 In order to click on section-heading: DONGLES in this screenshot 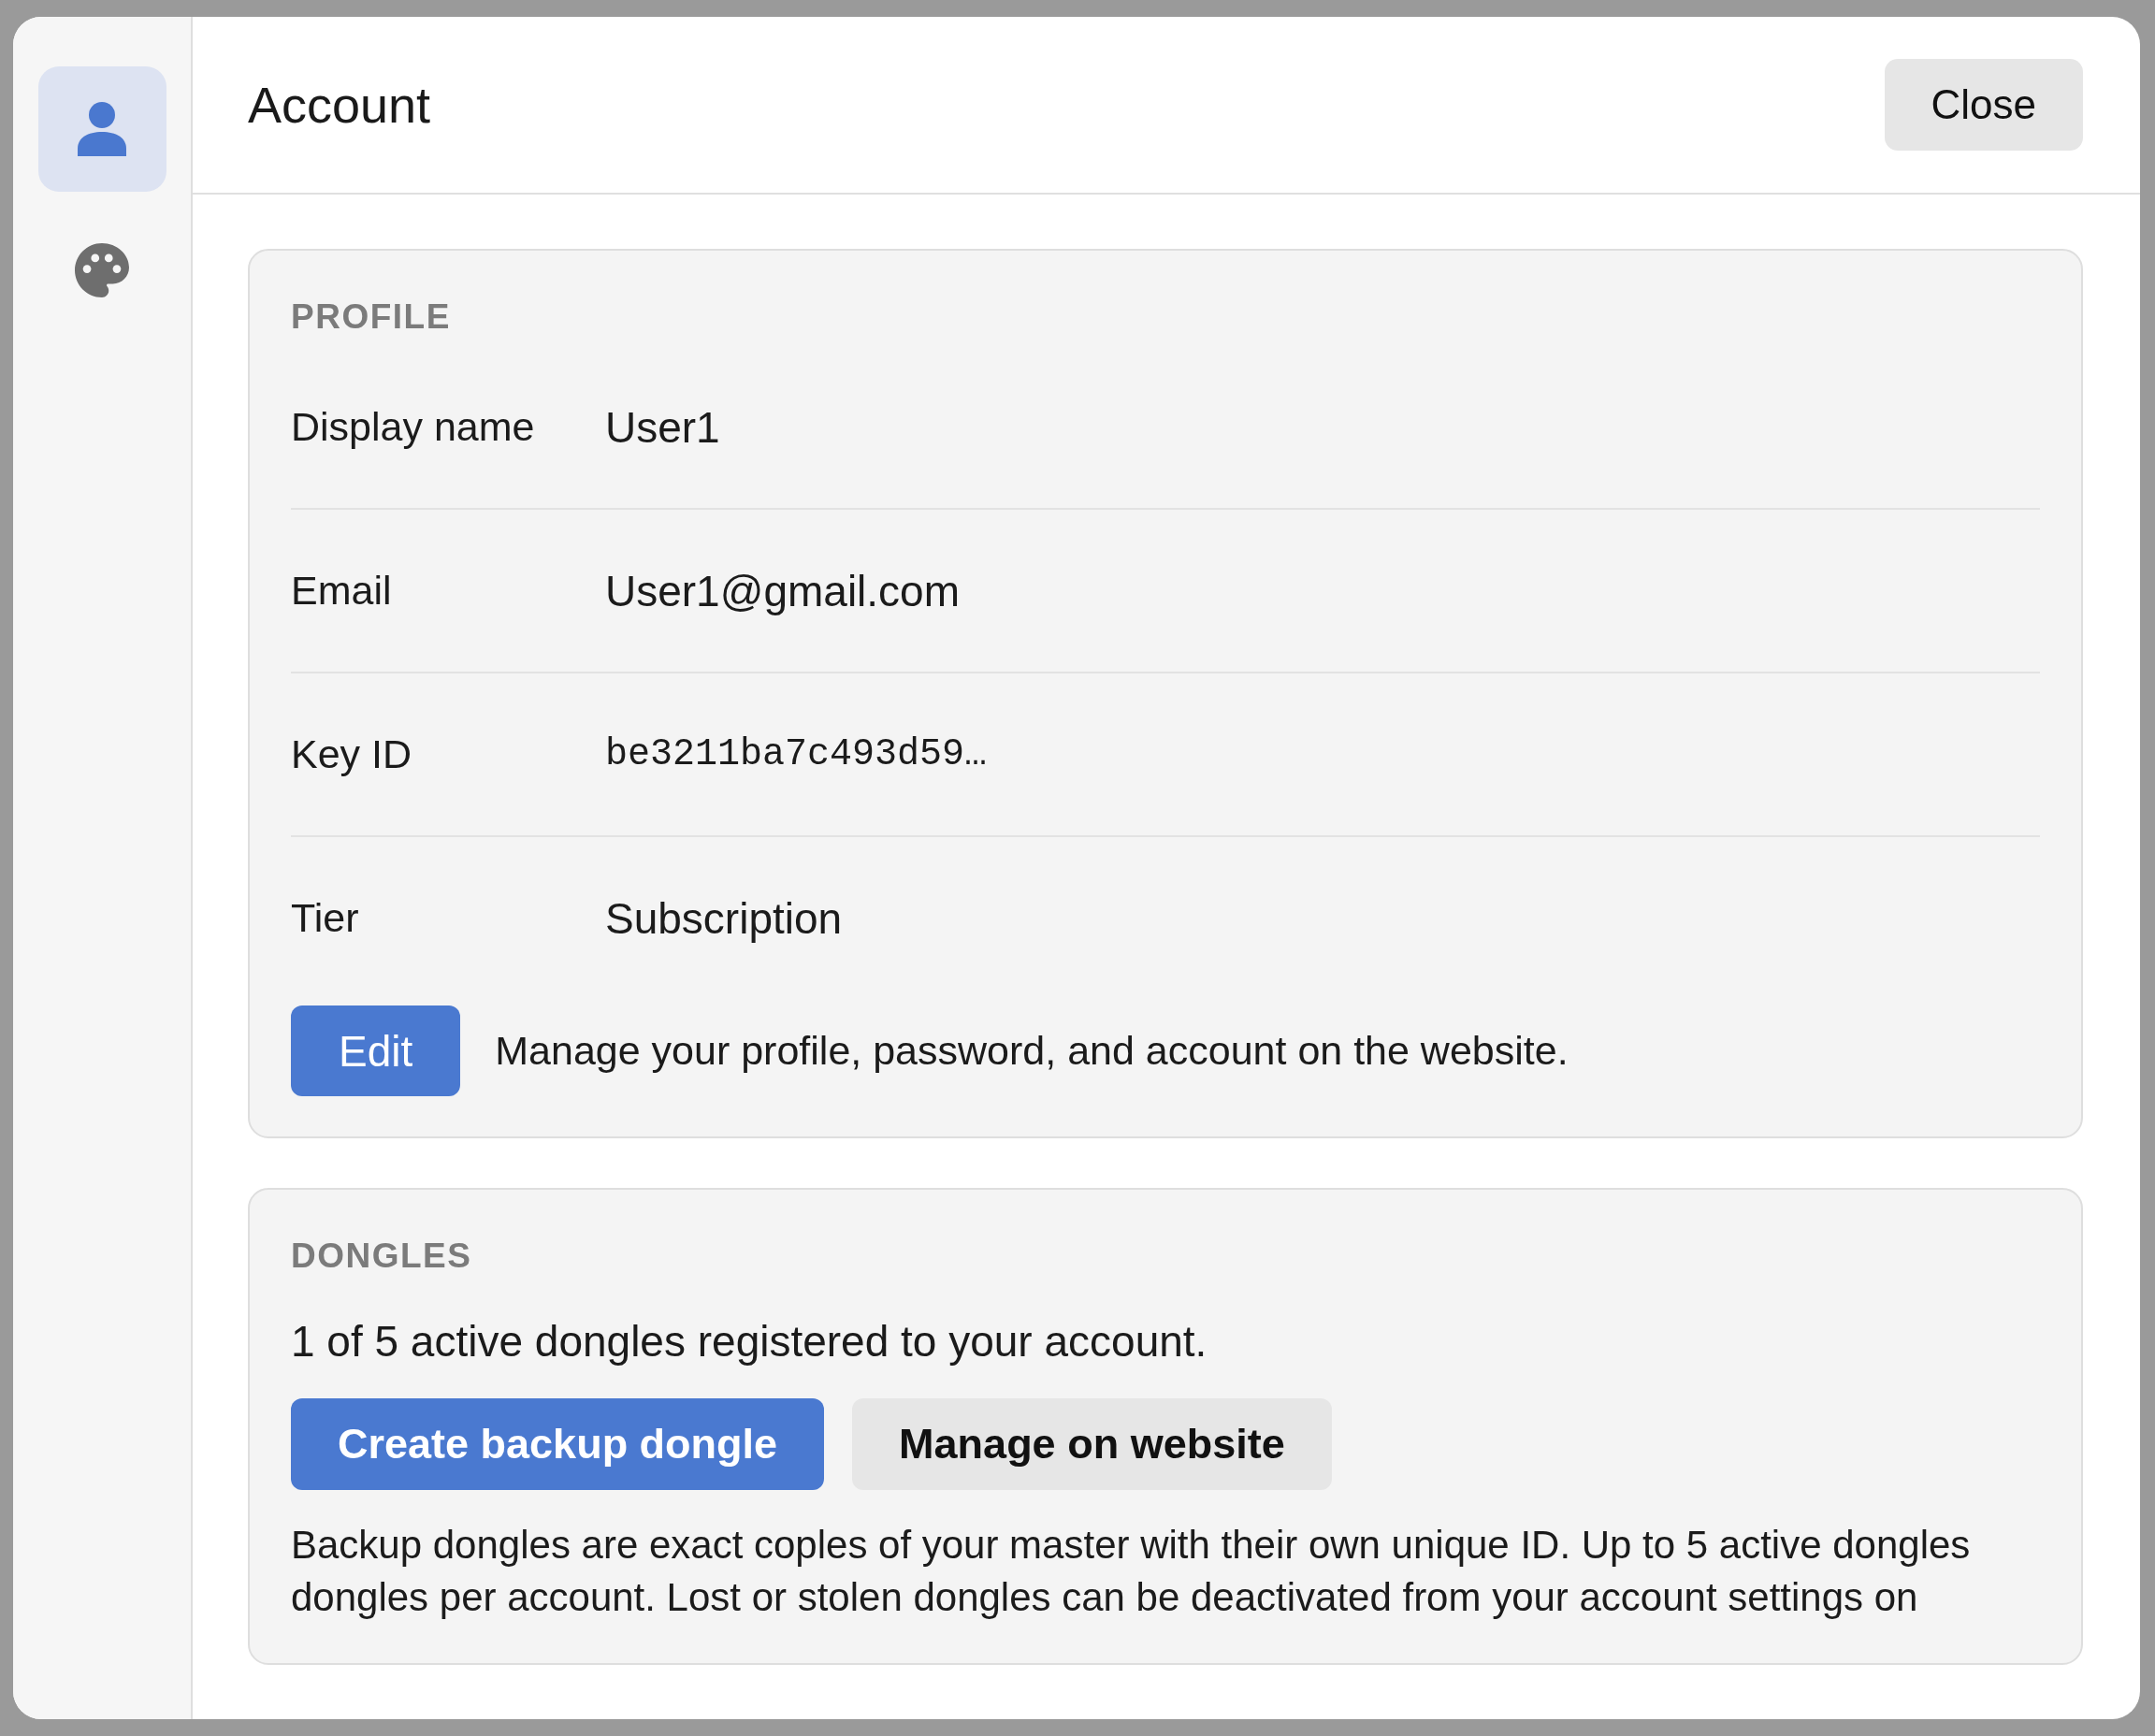, I will do `click(382, 1256)`.